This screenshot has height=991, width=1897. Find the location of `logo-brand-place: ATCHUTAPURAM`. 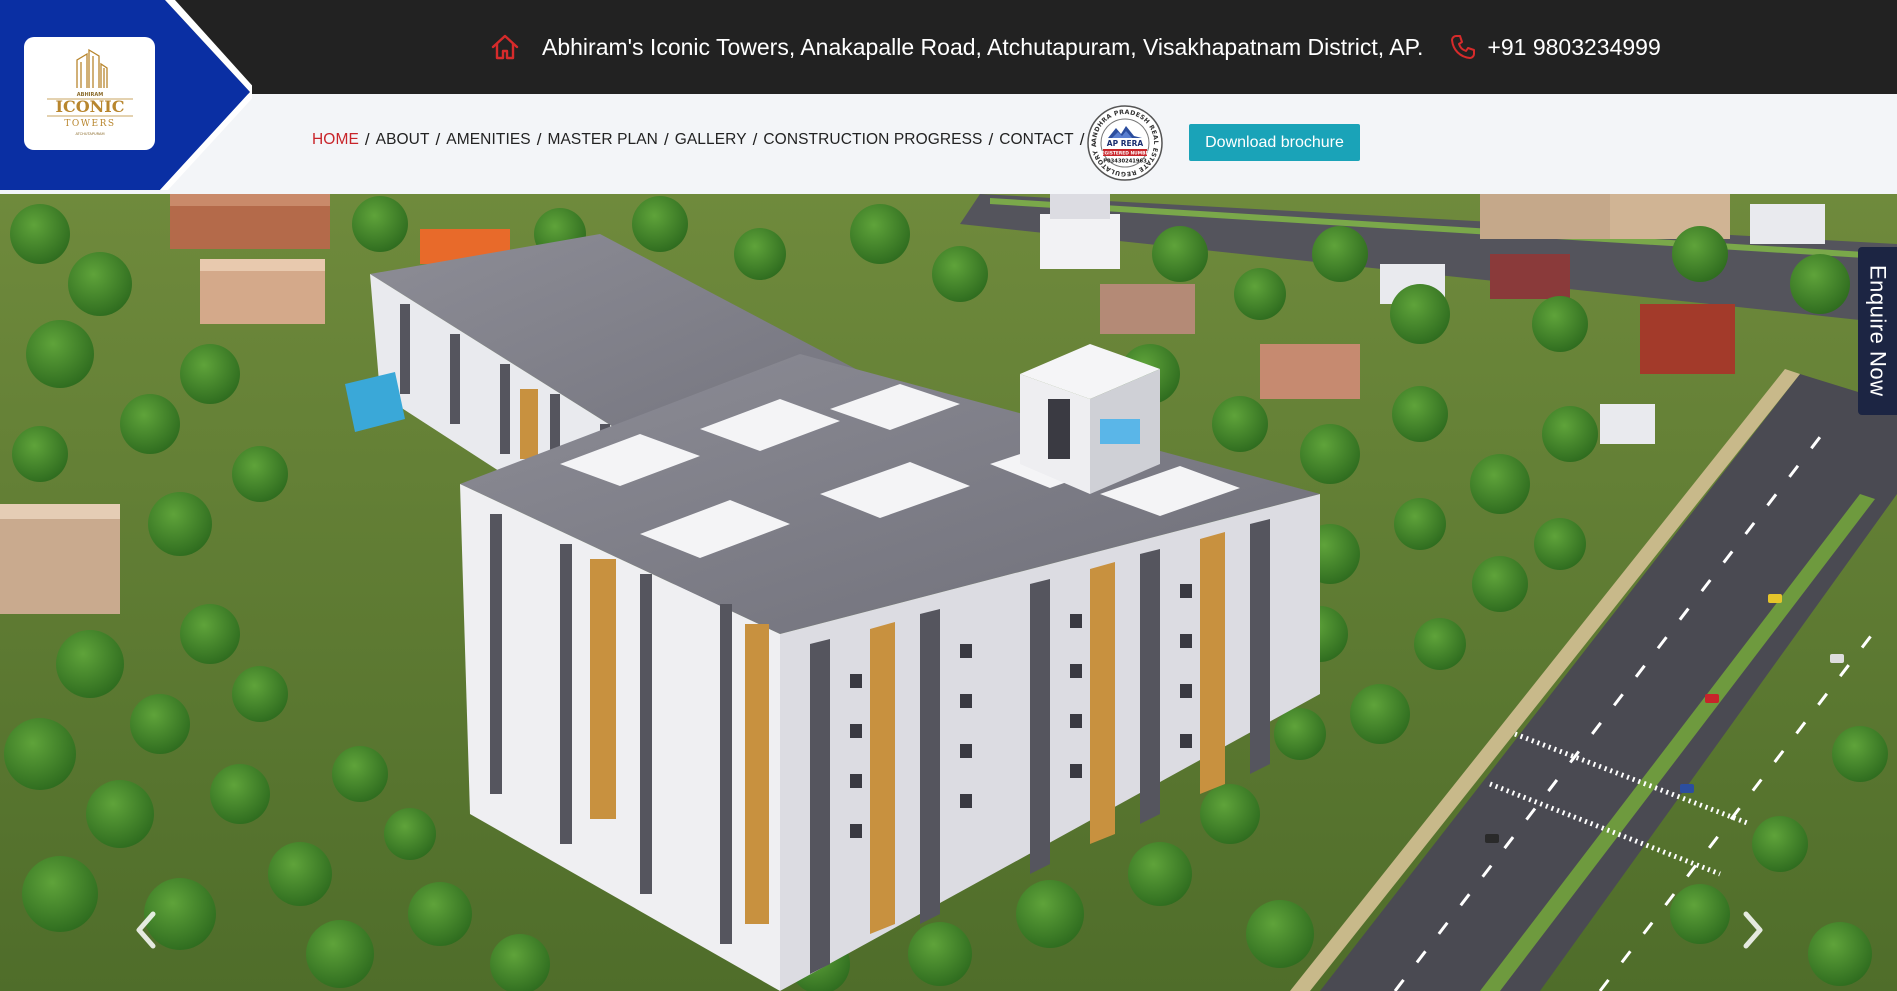

logo-brand-place: ATCHUTAPURAM is located at coordinates (89, 134).